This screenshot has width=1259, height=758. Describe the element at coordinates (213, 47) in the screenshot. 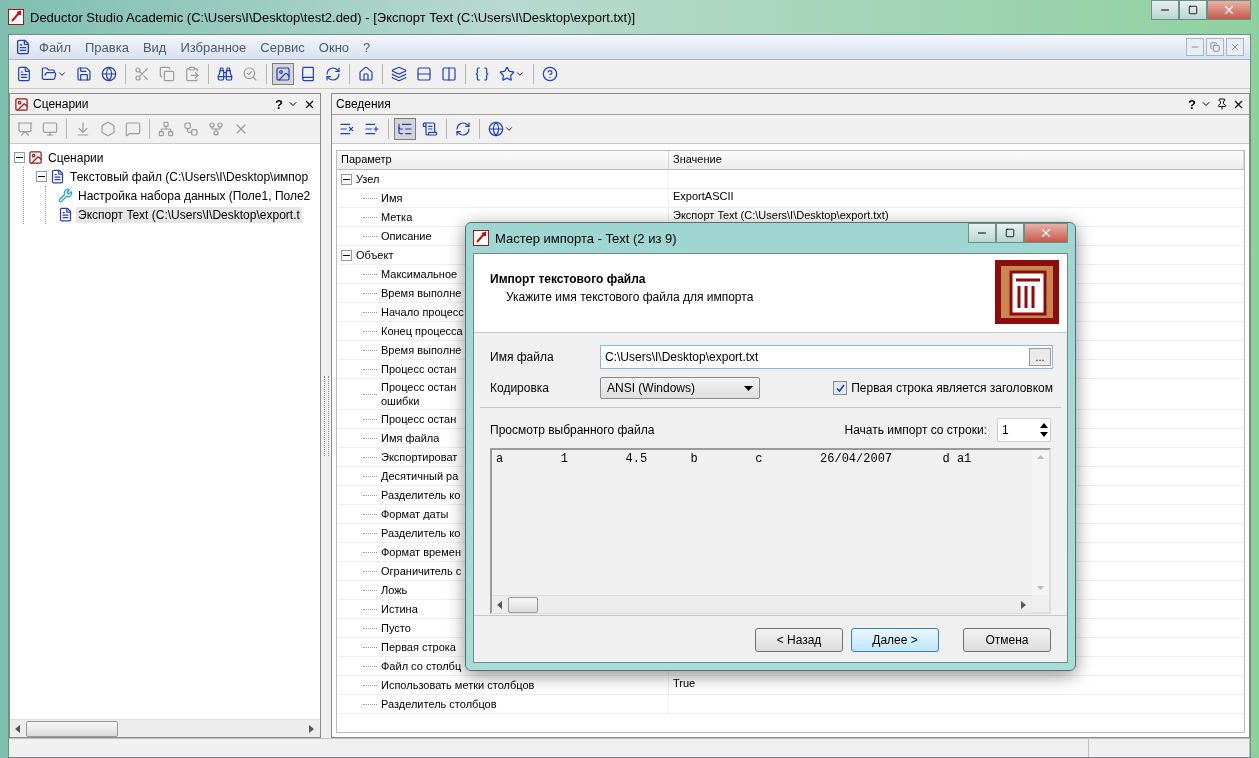

I see `menu-item: Избранное` at that location.